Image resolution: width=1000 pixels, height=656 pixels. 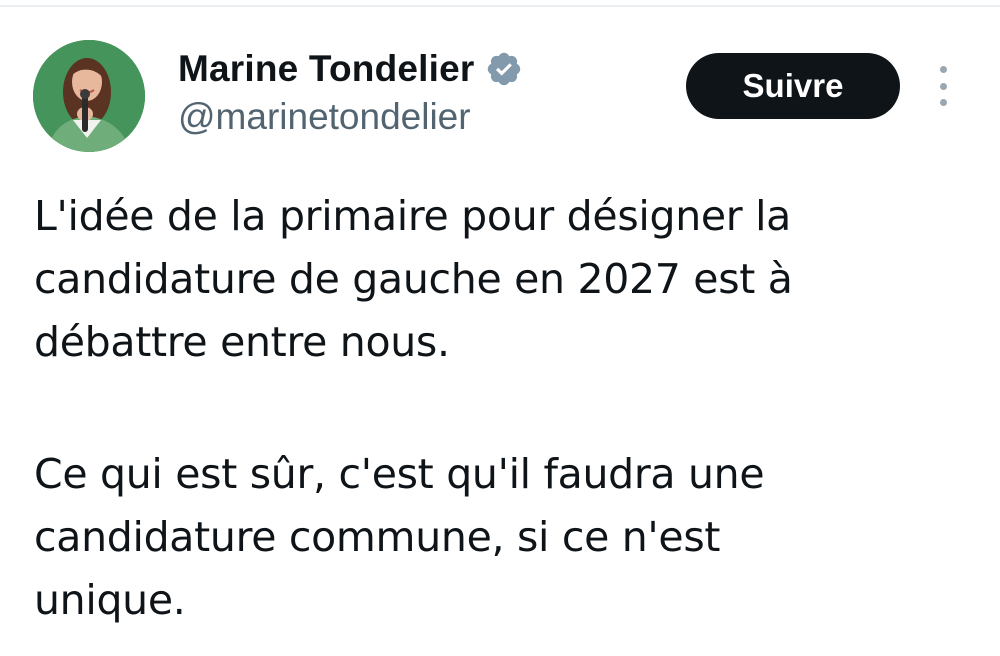 I want to click on display-name-row: Marine Tondelier, so click(x=350, y=69).